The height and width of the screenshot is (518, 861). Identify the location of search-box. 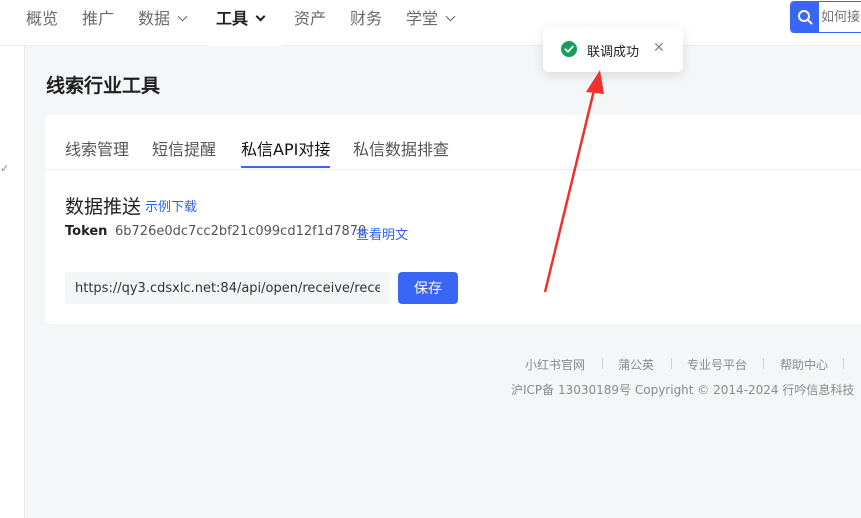
(825, 17).